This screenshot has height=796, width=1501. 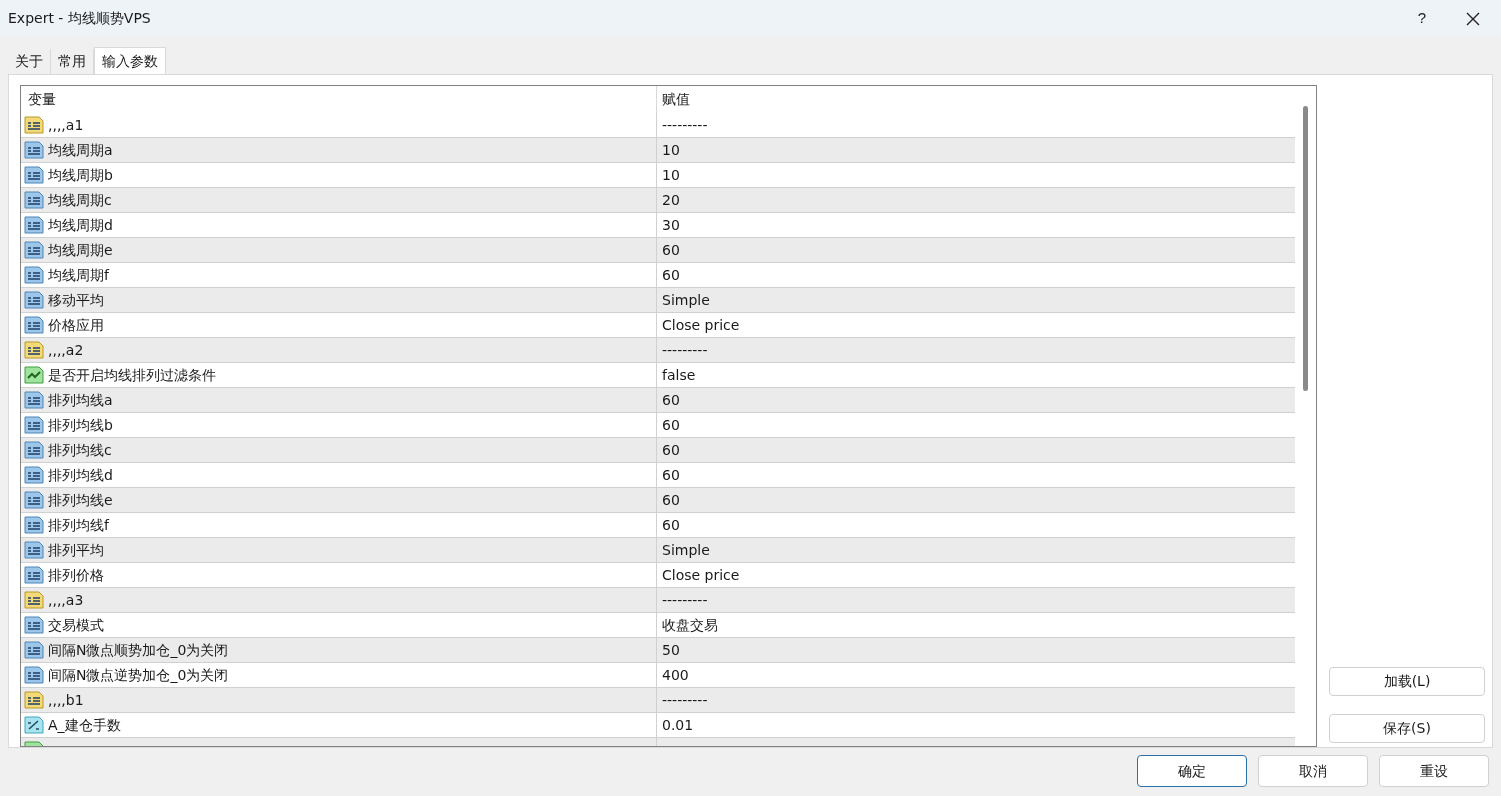 What do you see at coordinates (76, 625) in the screenshot?
I see `parameter-name: 交易模式` at bounding box center [76, 625].